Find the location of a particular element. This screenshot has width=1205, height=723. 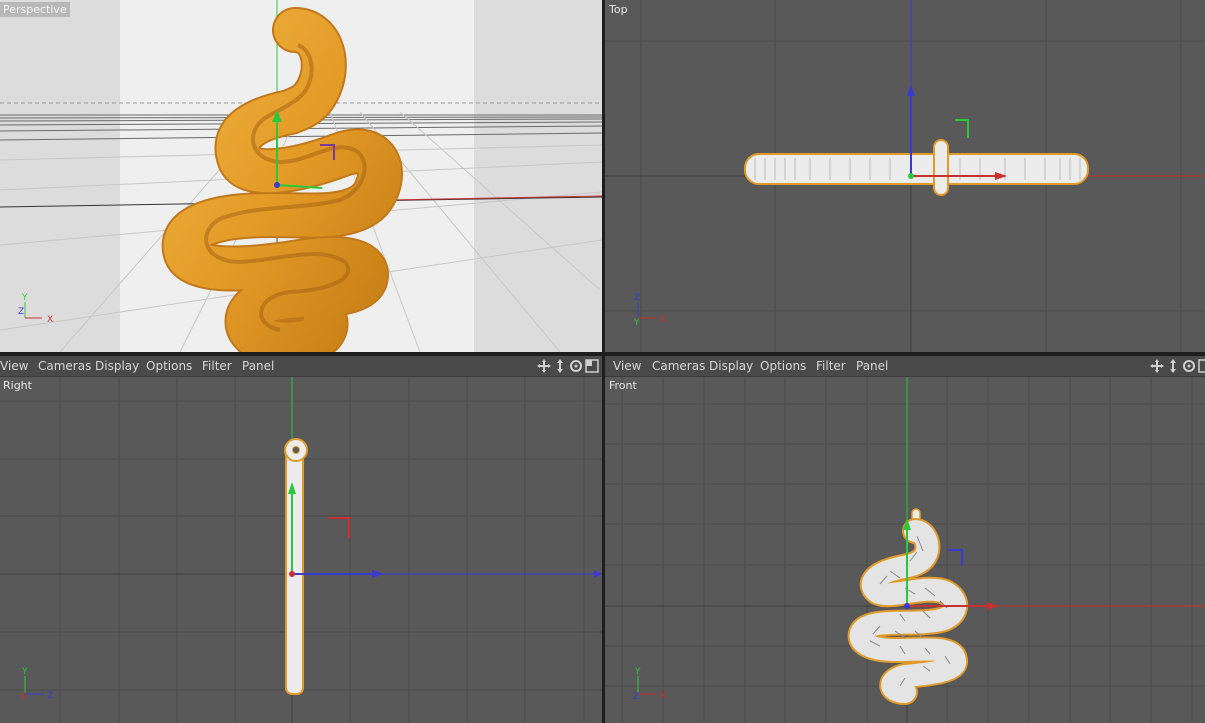

viewport-label-top: Top is located at coordinates (618, 9).